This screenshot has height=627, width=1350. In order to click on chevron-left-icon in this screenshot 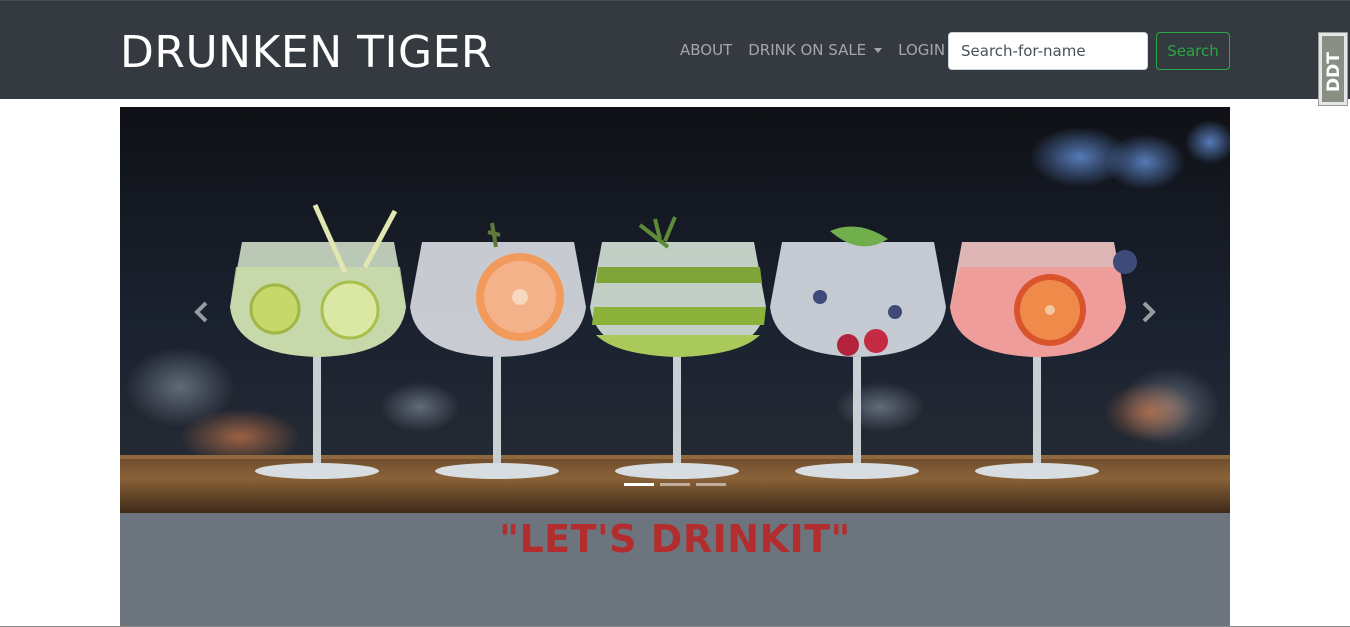, I will do `click(201, 312)`.